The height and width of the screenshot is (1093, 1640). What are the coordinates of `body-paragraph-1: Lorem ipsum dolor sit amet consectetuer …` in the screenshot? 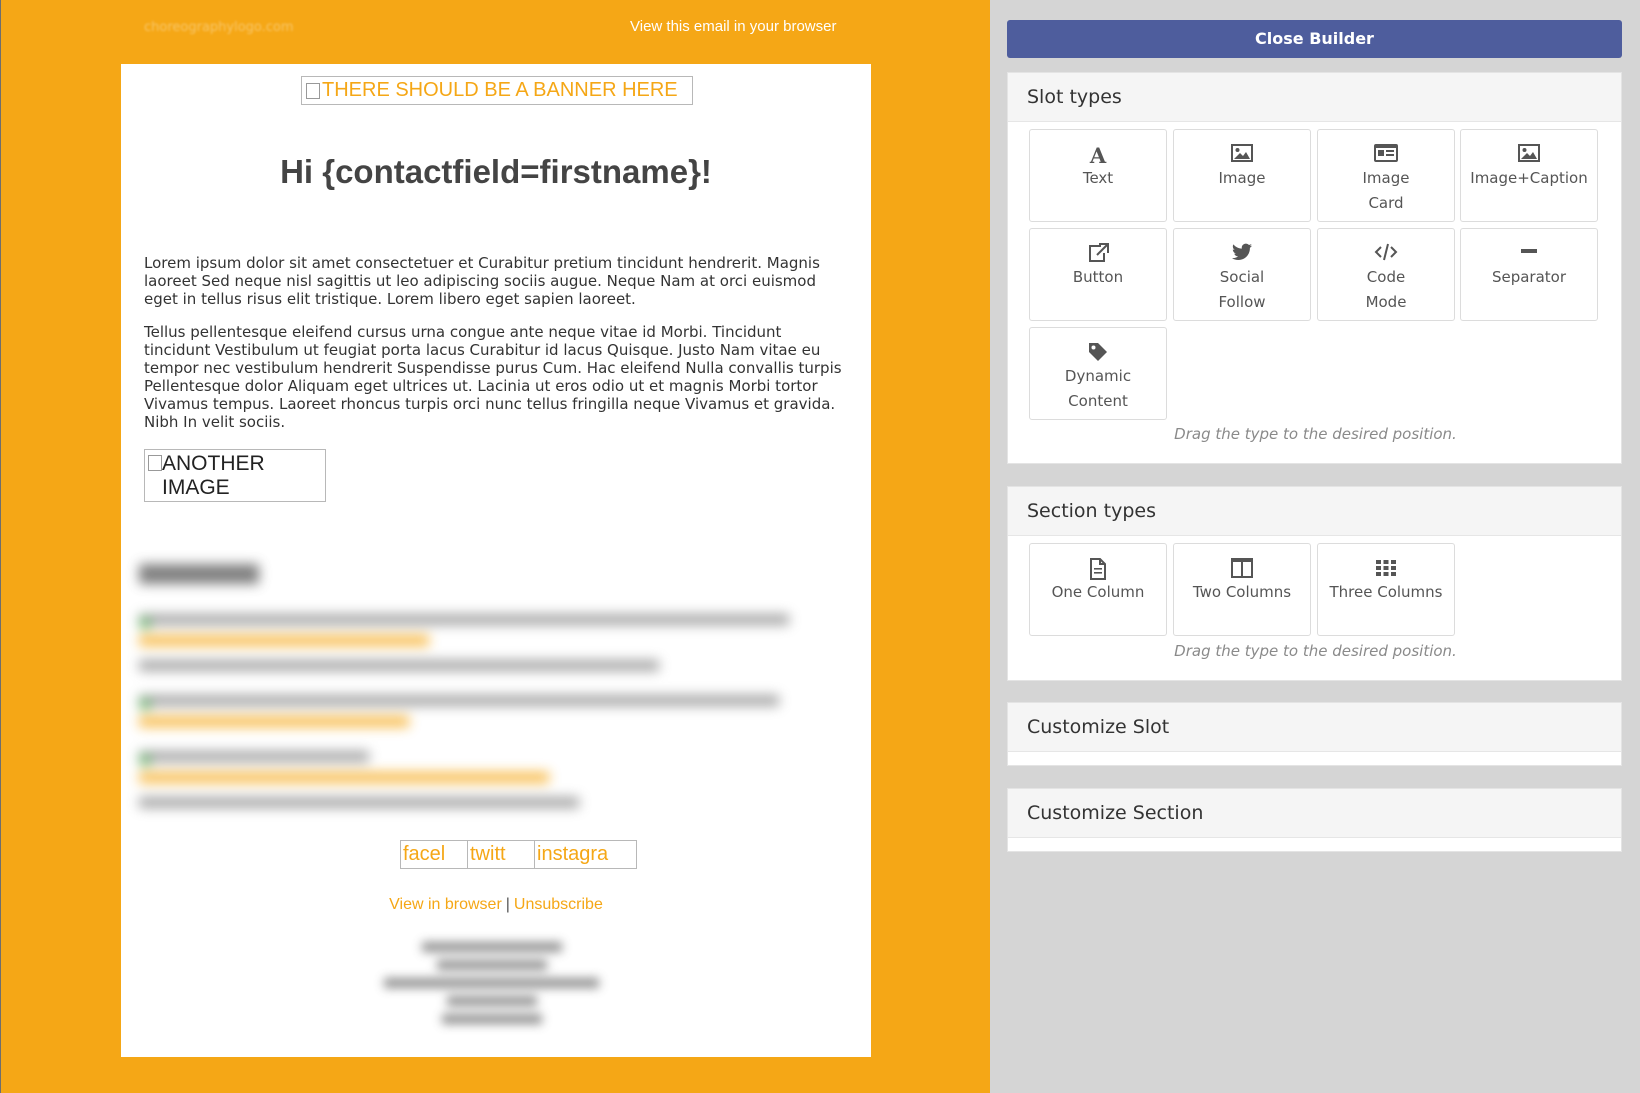 It's located at (496, 281).